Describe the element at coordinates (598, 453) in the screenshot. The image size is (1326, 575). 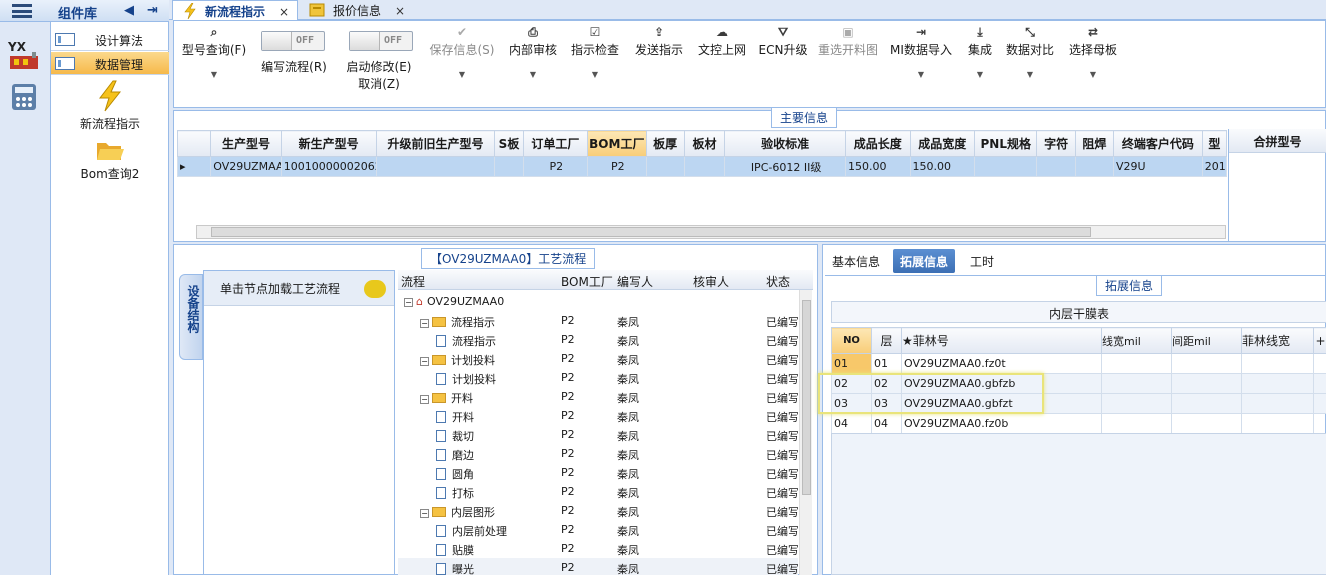
I see `tree-node-row: 磨边 P2 秦凤 已编写` at that location.